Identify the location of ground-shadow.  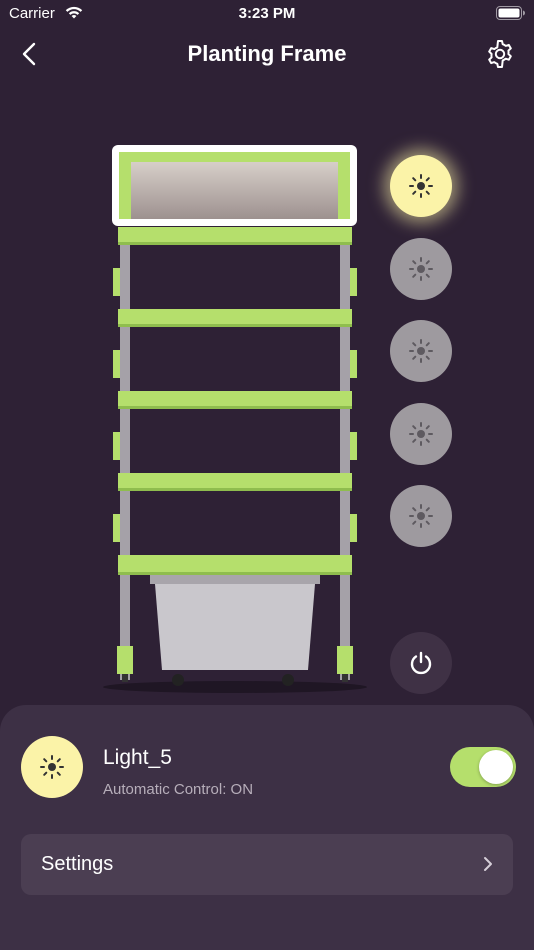
(235, 687).